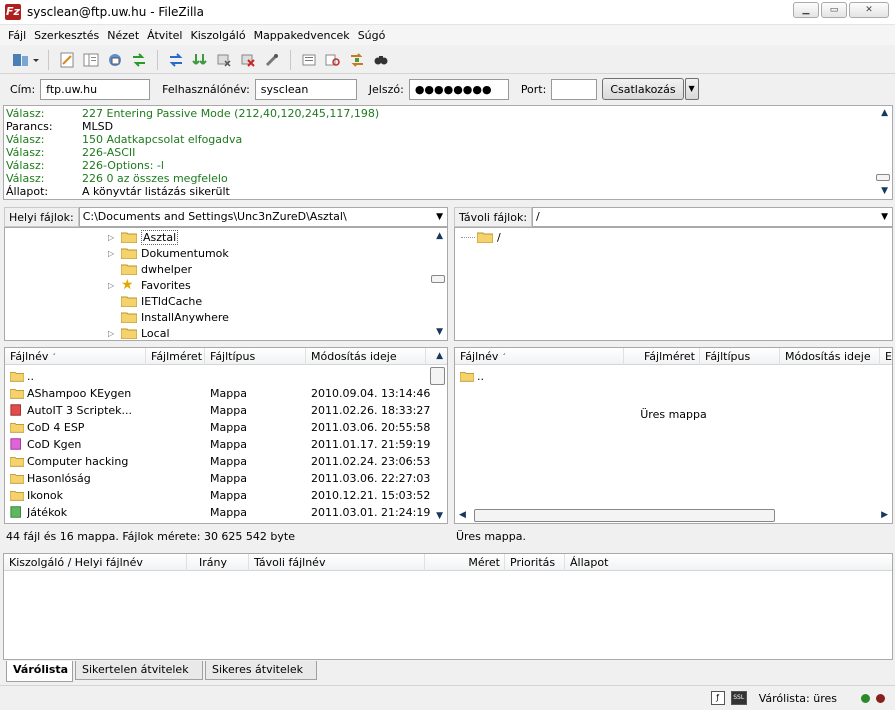 This screenshot has width=895, height=710. I want to click on empty-folder-text: Üres mappa, so click(673, 414).